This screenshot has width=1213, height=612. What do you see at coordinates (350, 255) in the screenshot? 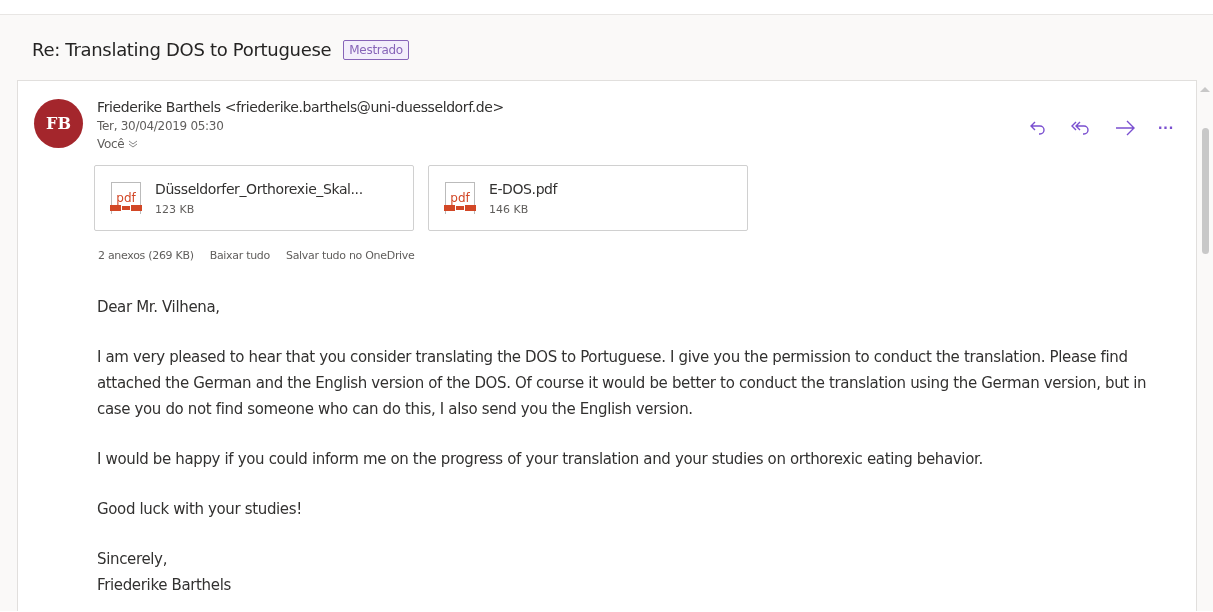
I see `attachment-link: Salvar tudo no OneDrive` at bounding box center [350, 255].